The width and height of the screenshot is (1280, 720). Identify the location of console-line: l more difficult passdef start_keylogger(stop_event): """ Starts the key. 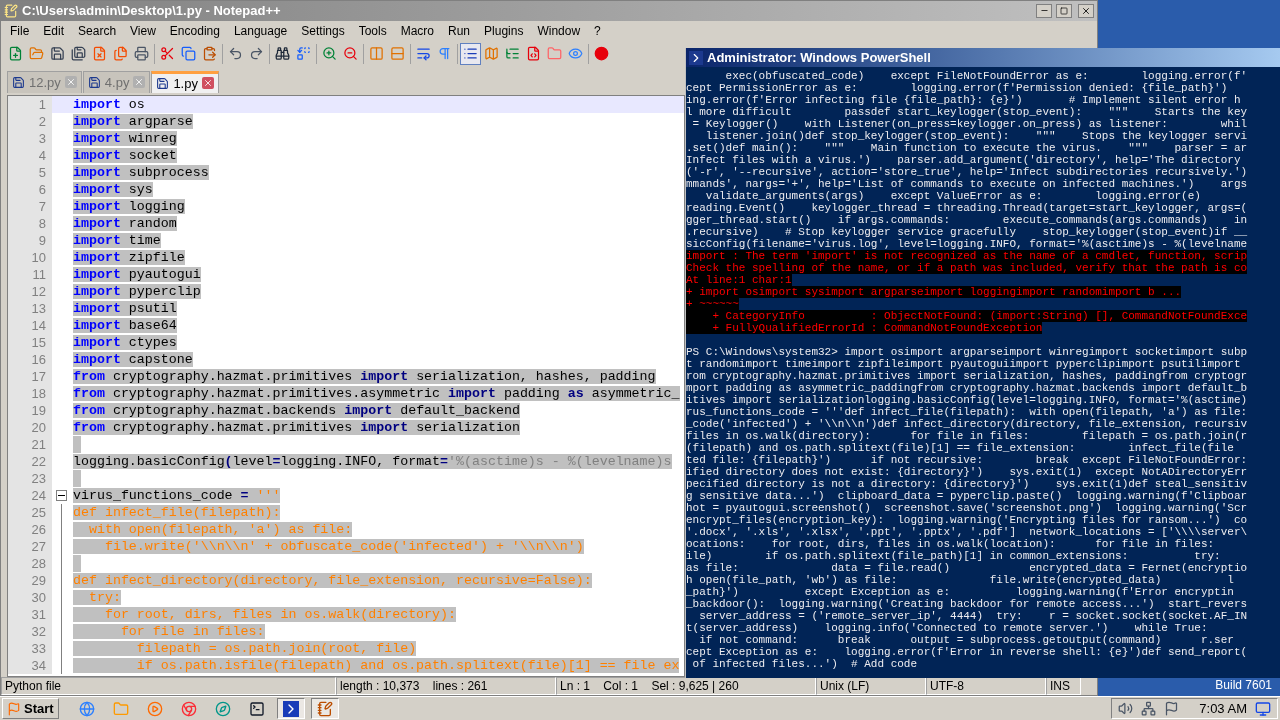
(967, 112).